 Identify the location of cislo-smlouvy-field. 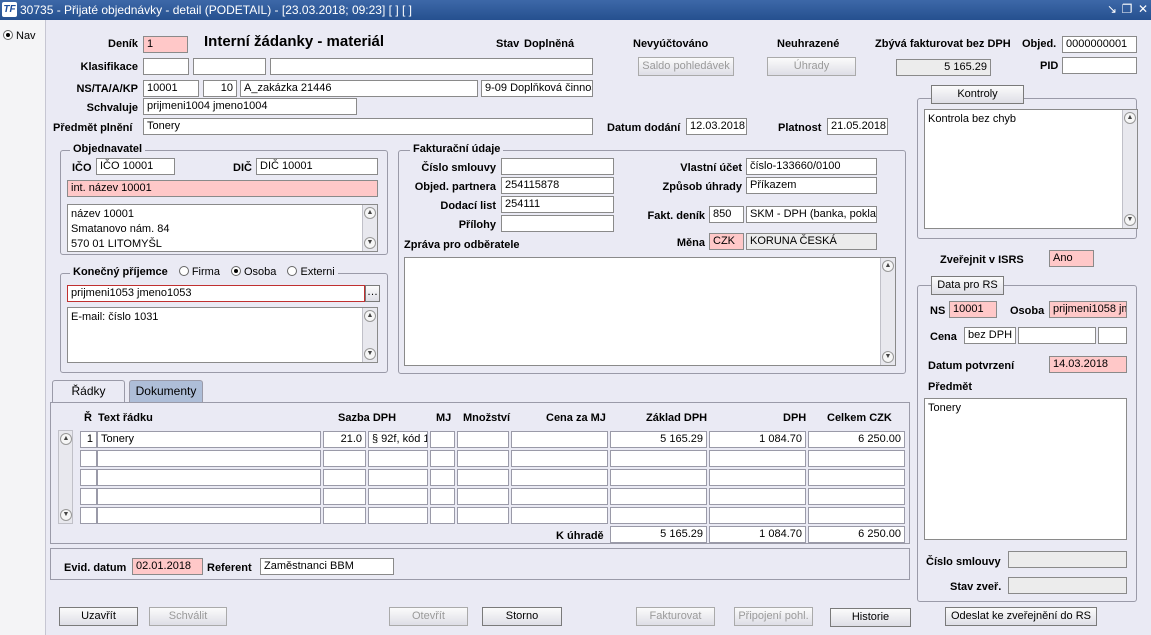
(557, 166).